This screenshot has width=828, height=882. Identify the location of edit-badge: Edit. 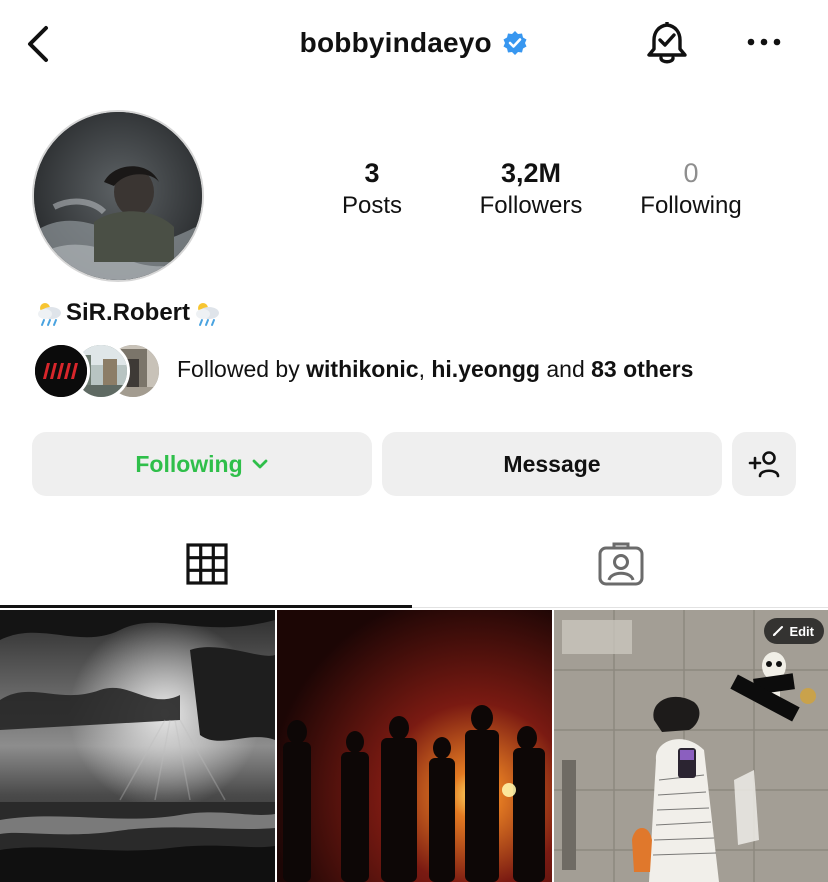
(794, 631).